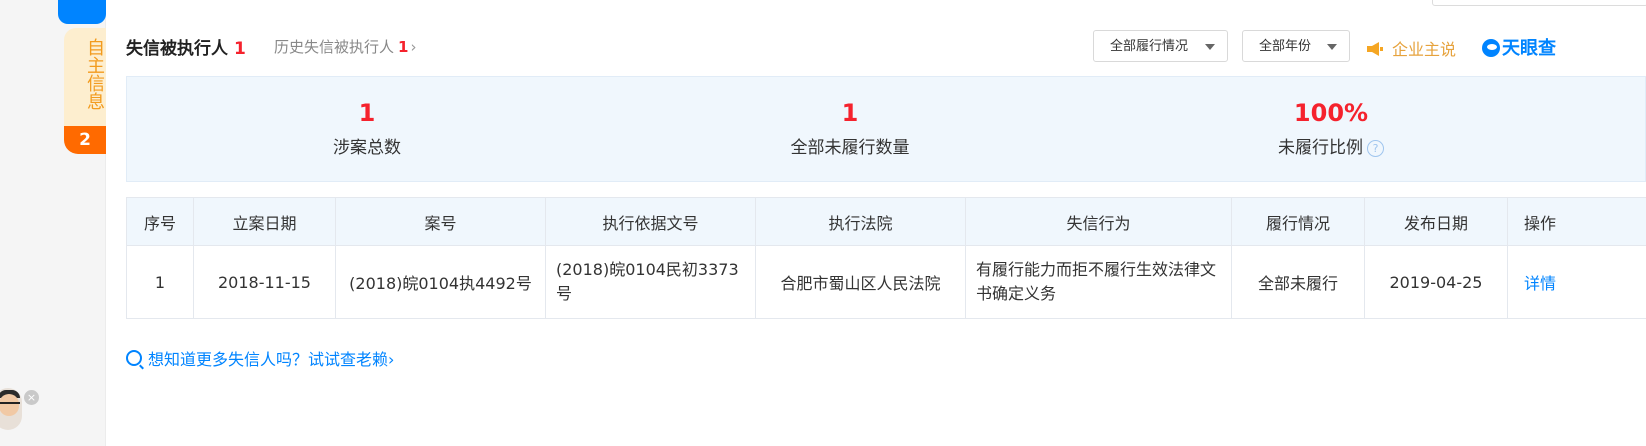 The width and height of the screenshot is (1646, 446). Describe the element at coordinates (1436, 221) in the screenshot. I see `col-header: 发布日期` at that location.